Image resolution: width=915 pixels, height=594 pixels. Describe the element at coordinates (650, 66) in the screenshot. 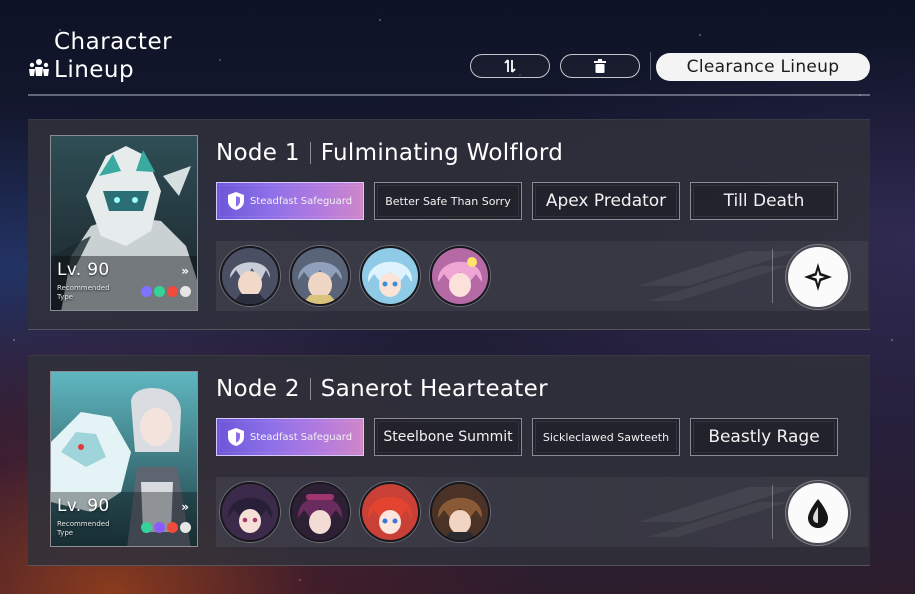

I see `header-divider` at that location.